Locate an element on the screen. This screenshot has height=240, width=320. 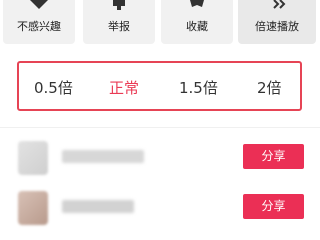
speed-option-normal: 正常 is located at coordinates (124, 87).